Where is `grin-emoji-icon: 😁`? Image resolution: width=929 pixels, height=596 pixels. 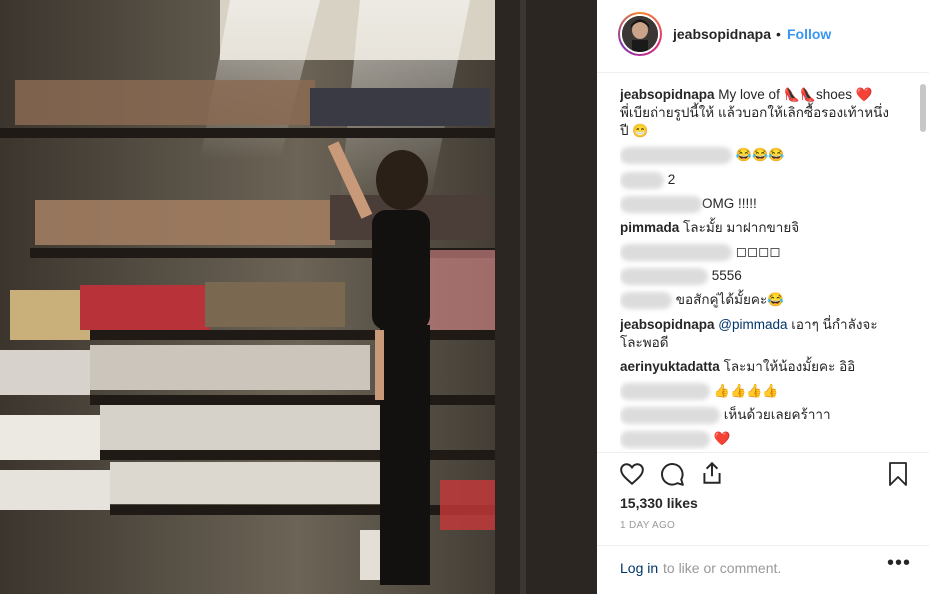
grin-emoji-icon: 😁 is located at coordinates (640, 130).